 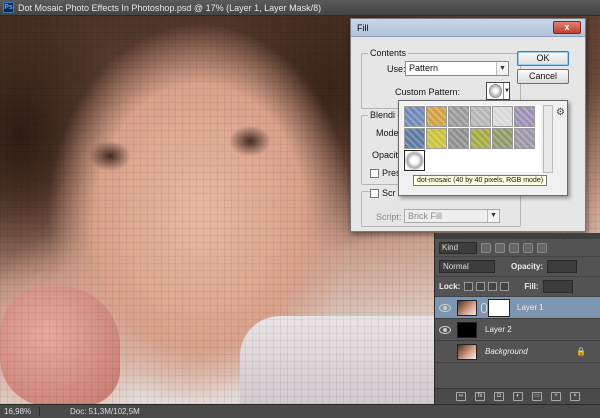 What do you see at coordinates (480, 138) in the screenshot?
I see `pattern-swatch-green-texture` at bounding box center [480, 138].